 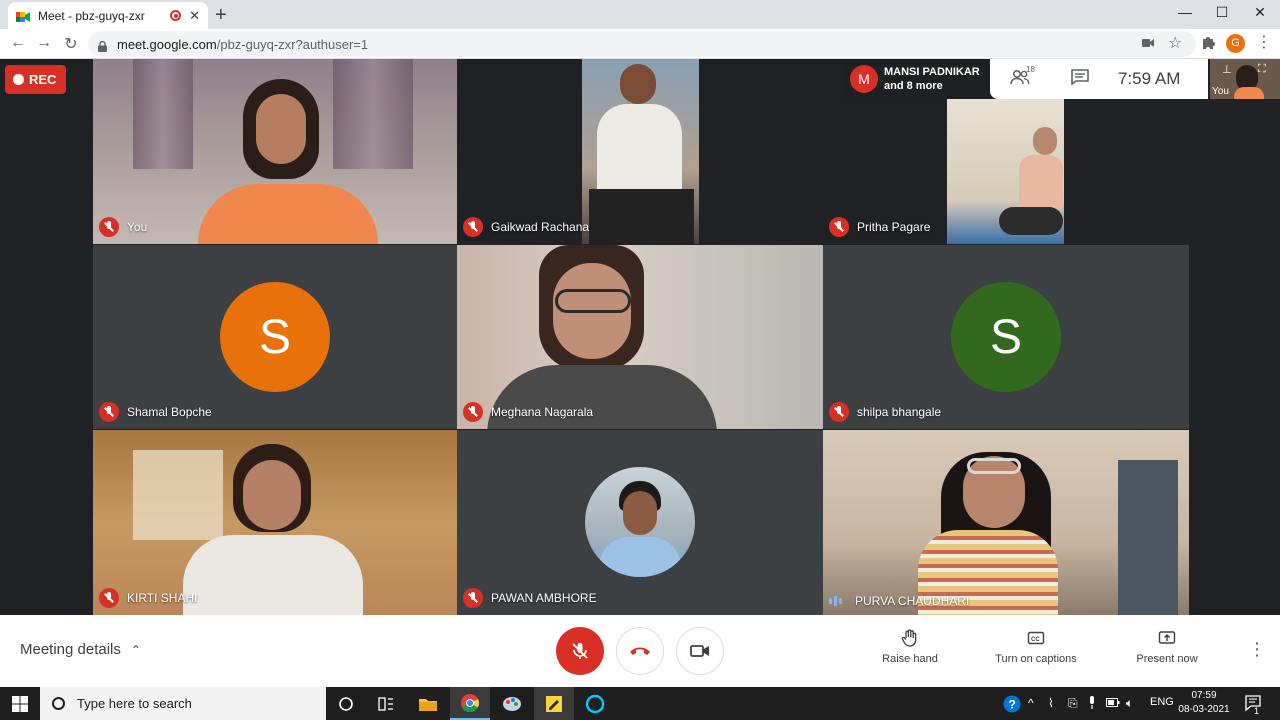 What do you see at coordinates (640, 151) in the screenshot?
I see `participant-tile-gaikwad-rachana: Gaikwad Rachana` at bounding box center [640, 151].